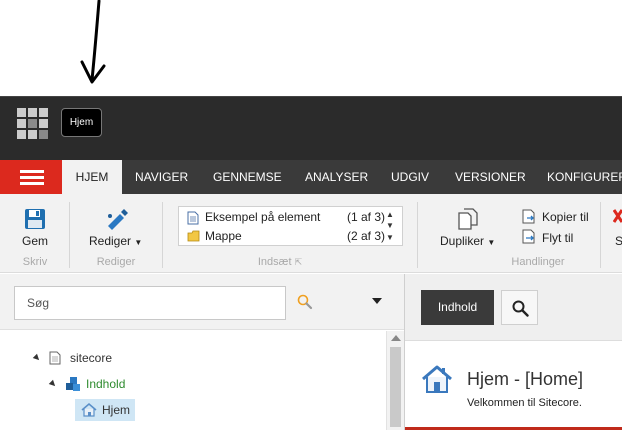 The image size is (622, 430). What do you see at coordinates (524, 403) in the screenshot?
I see `item-subtitle: Velkommen til Sitecore.` at bounding box center [524, 403].